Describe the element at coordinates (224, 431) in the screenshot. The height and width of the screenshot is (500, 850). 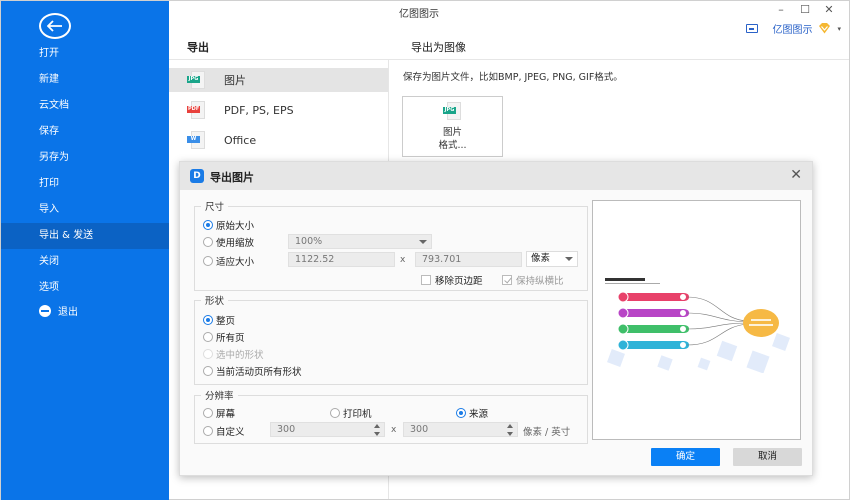
I see `radio-custom: 自定义` at that location.